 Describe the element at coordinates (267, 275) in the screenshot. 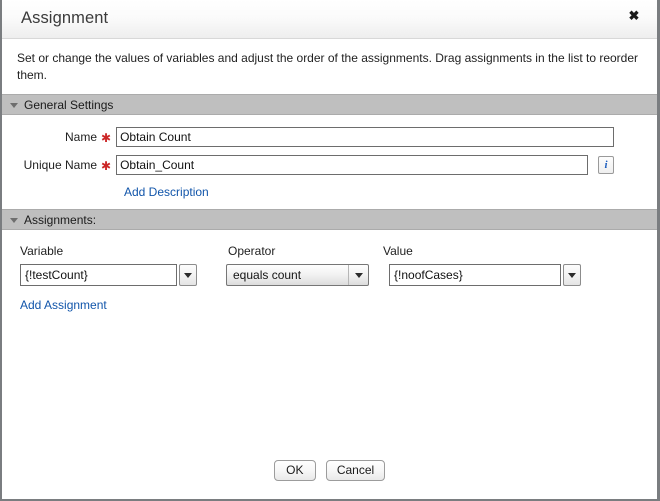

I see `operator-selected-value: equals count` at that location.